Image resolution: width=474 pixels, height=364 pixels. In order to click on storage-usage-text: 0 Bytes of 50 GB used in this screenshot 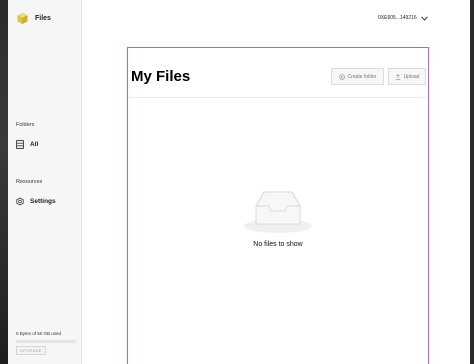, I will do `click(39, 333)`.